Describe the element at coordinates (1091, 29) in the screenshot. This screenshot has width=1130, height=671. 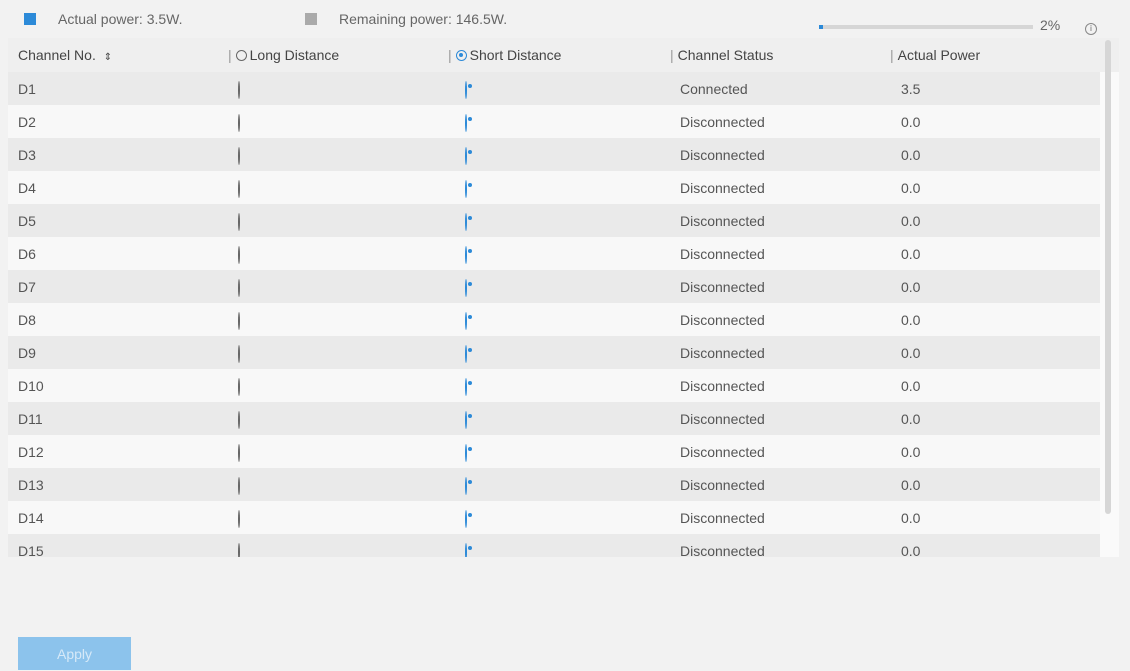
I see `info-icon: i` at that location.